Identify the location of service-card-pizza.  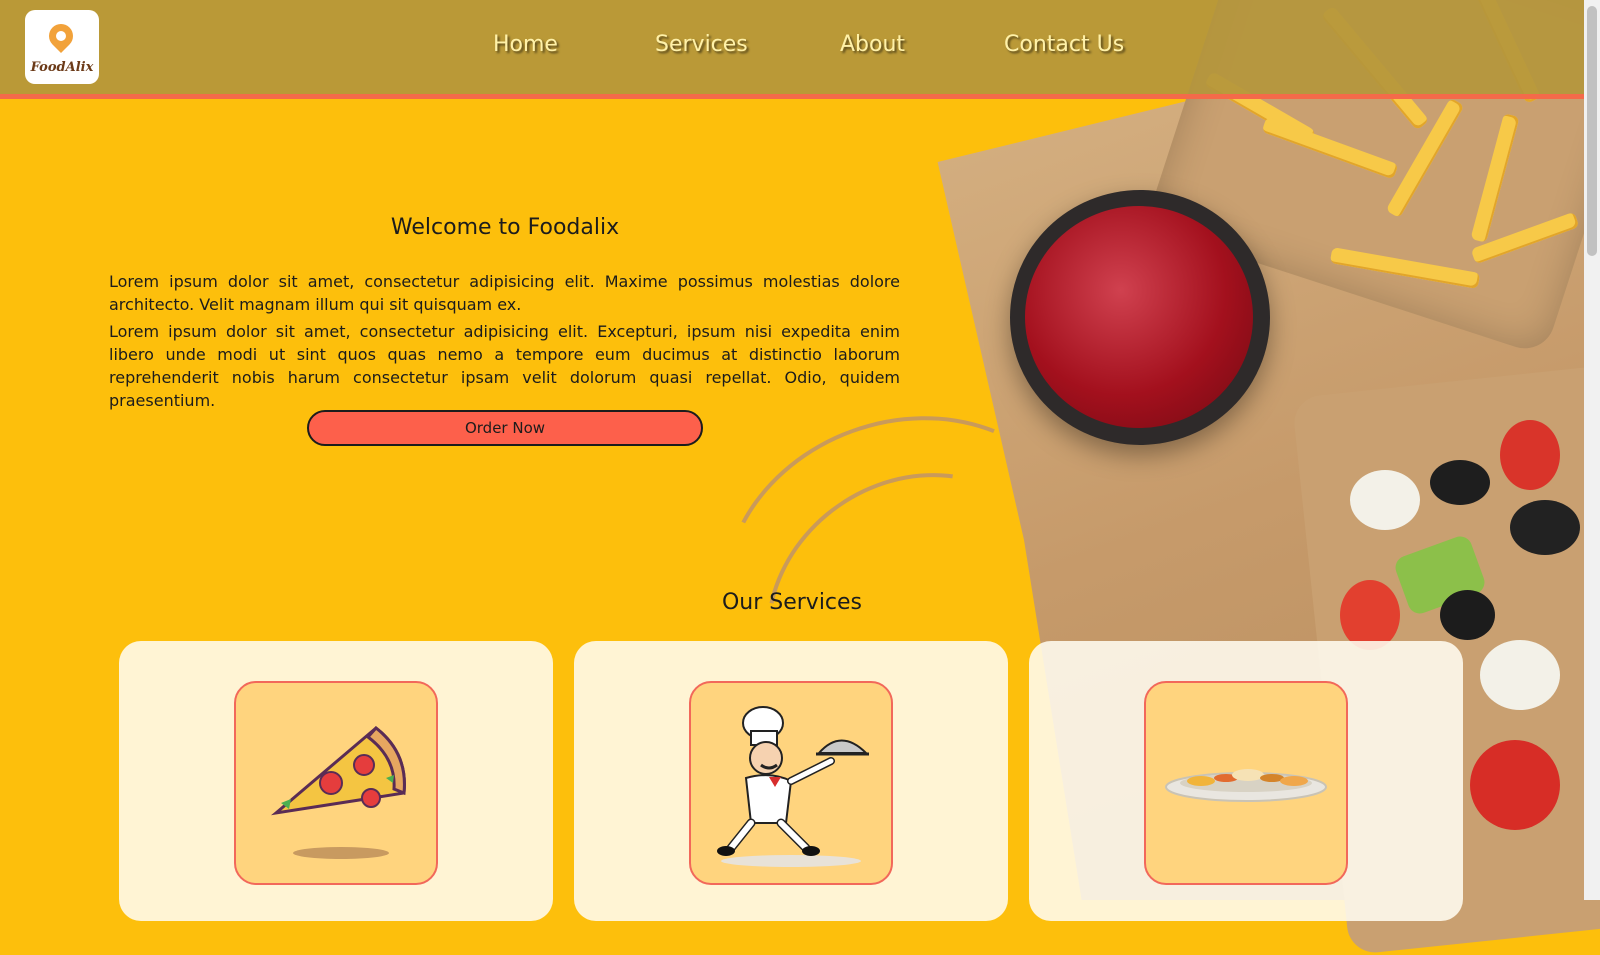
(336, 781).